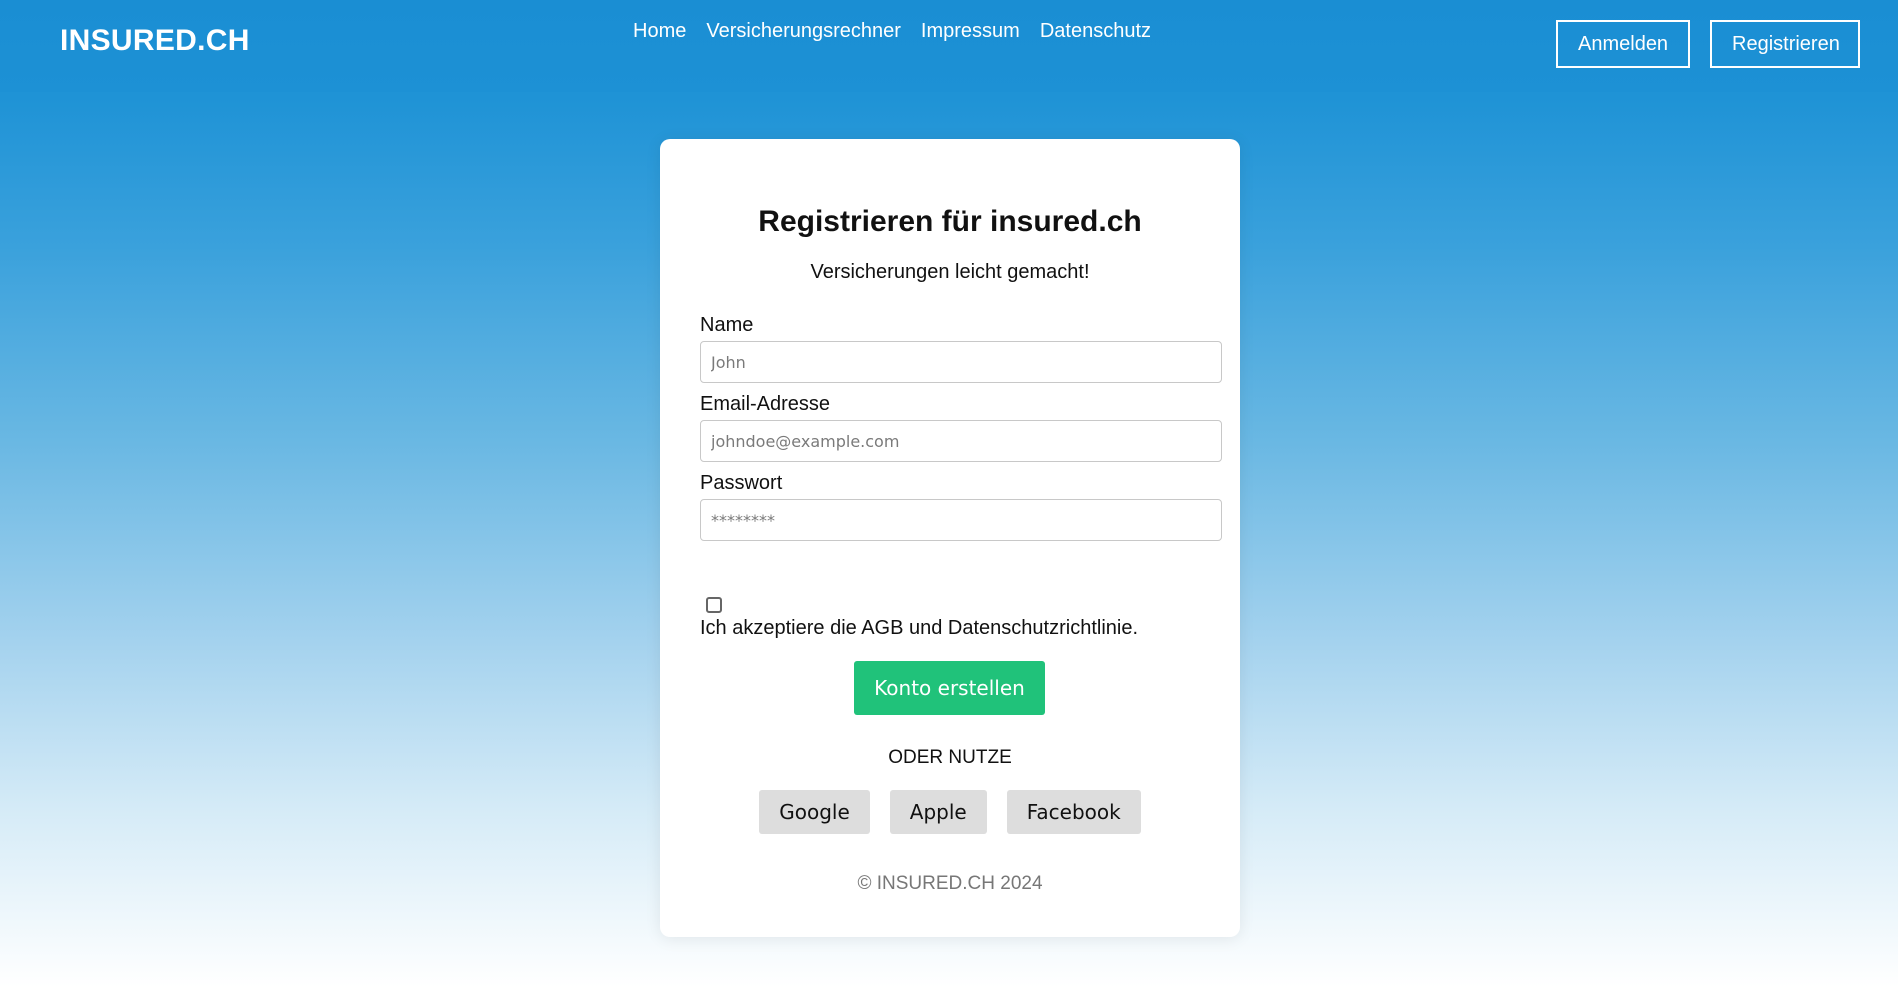 The image size is (1898, 987). What do you see at coordinates (950, 272) in the screenshot?
I see `form-subtitle: Versicherungen leicht gemacht!` at bounding box center [950, 272].